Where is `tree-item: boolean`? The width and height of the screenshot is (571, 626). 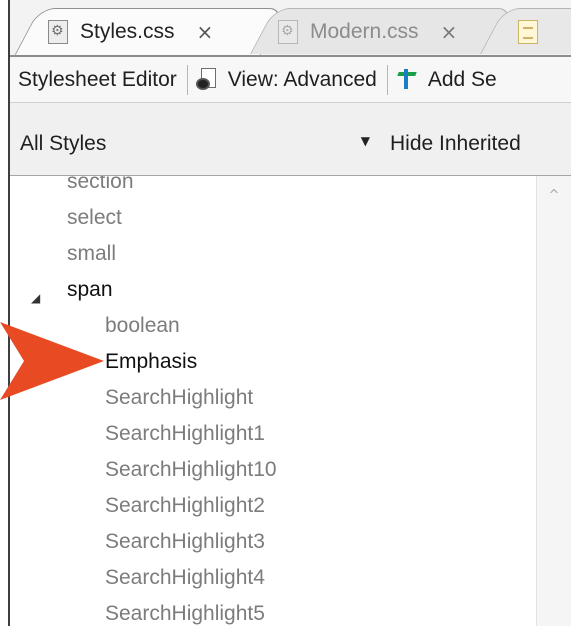
tree-item: boolean is located at coordinates (142, 326).